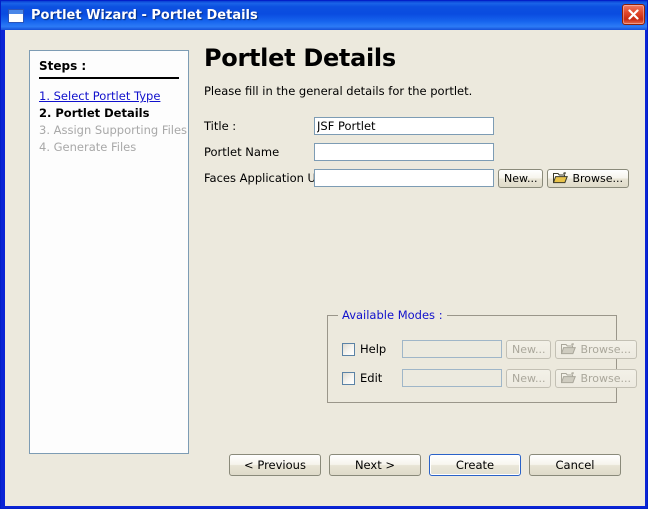  I want to click on previous-button: < Previous, so click(275, 465).